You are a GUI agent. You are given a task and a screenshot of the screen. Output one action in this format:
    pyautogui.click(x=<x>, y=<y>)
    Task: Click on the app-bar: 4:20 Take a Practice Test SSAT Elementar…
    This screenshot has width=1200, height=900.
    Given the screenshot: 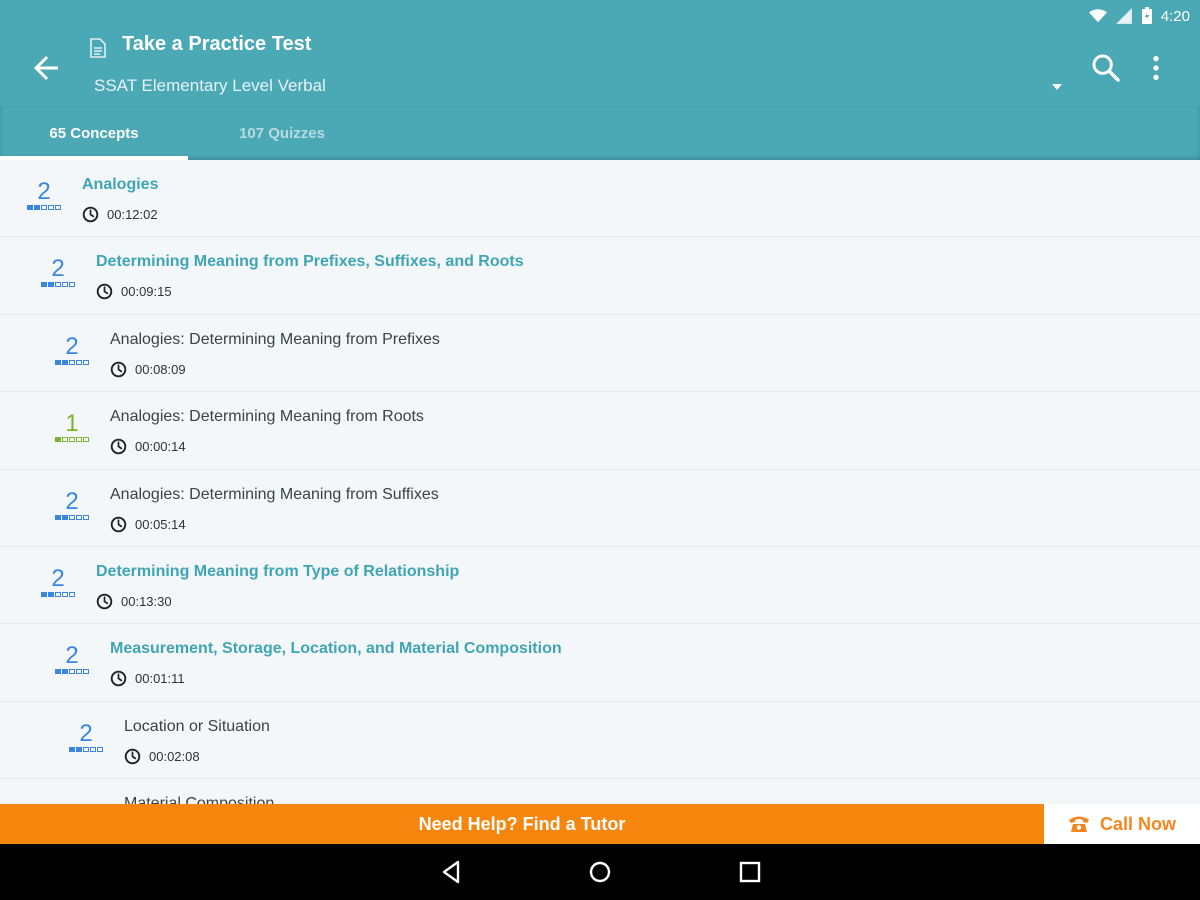 What is the action you would take?
    pyautogui.click(x=600, y=53)
    